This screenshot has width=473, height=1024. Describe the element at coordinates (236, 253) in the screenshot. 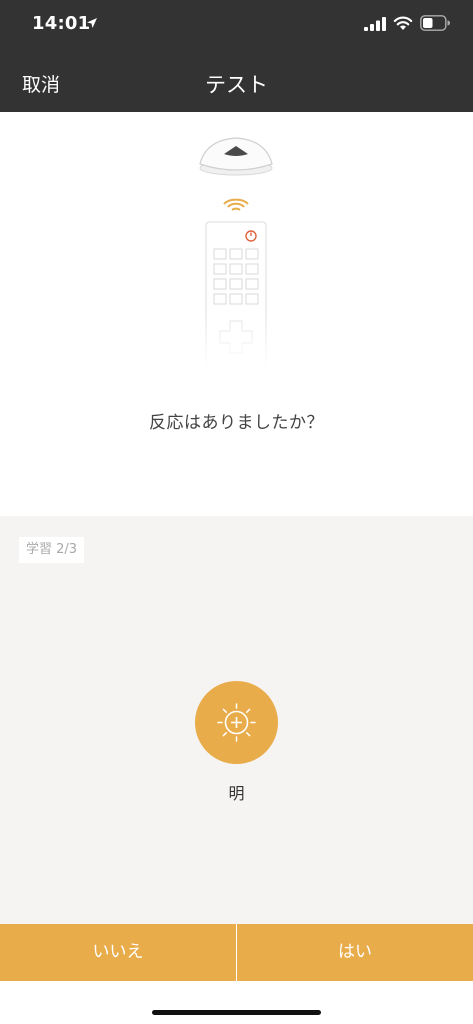

I see `hub-and-remote-illustration` at that location.